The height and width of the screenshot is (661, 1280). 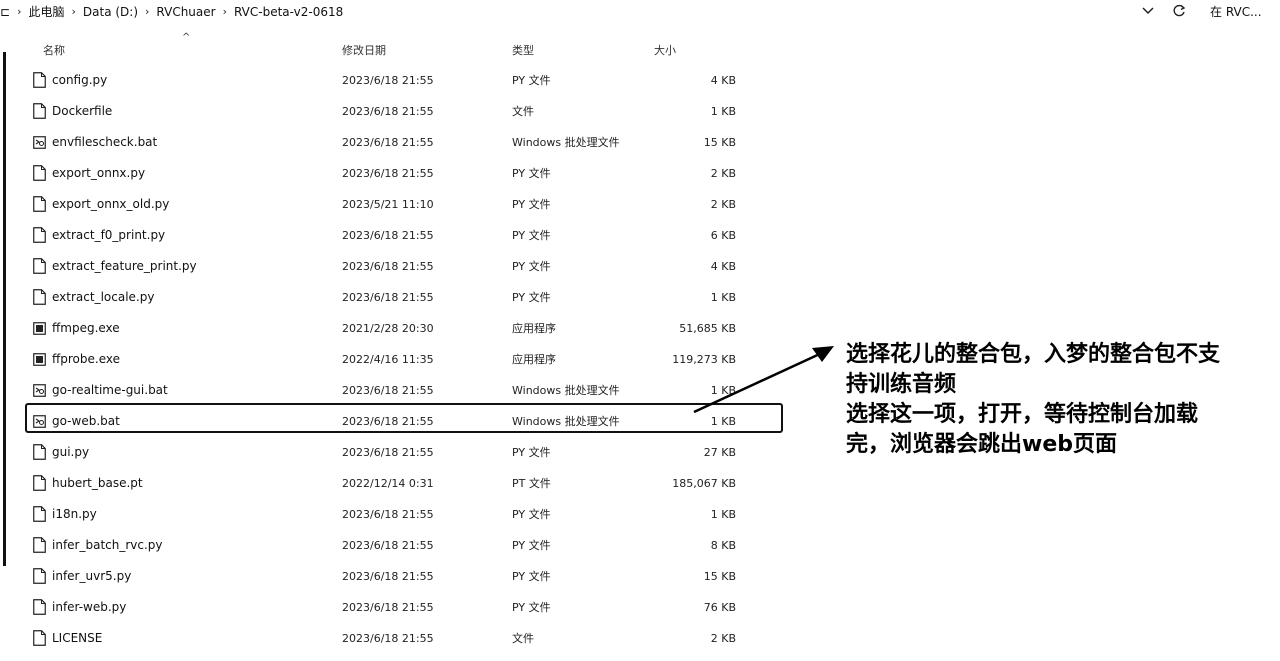 What do you see at coordinates (111, 204) in the screenshot?
I see `file-name: export_onnx_old.py` at bounding box center [111, 204].